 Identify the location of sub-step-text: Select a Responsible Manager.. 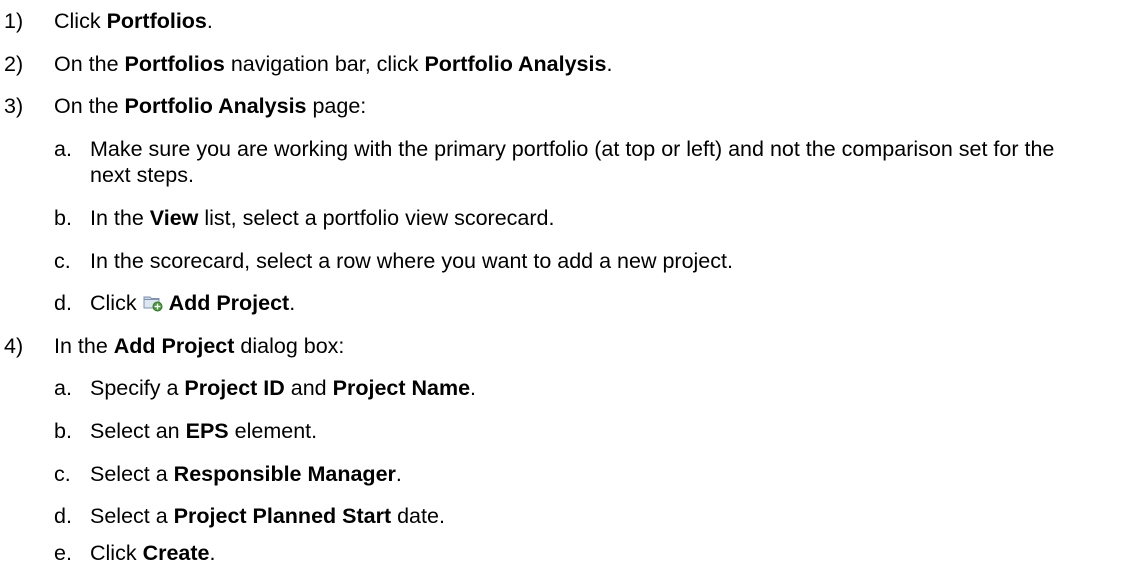
(246, 474).